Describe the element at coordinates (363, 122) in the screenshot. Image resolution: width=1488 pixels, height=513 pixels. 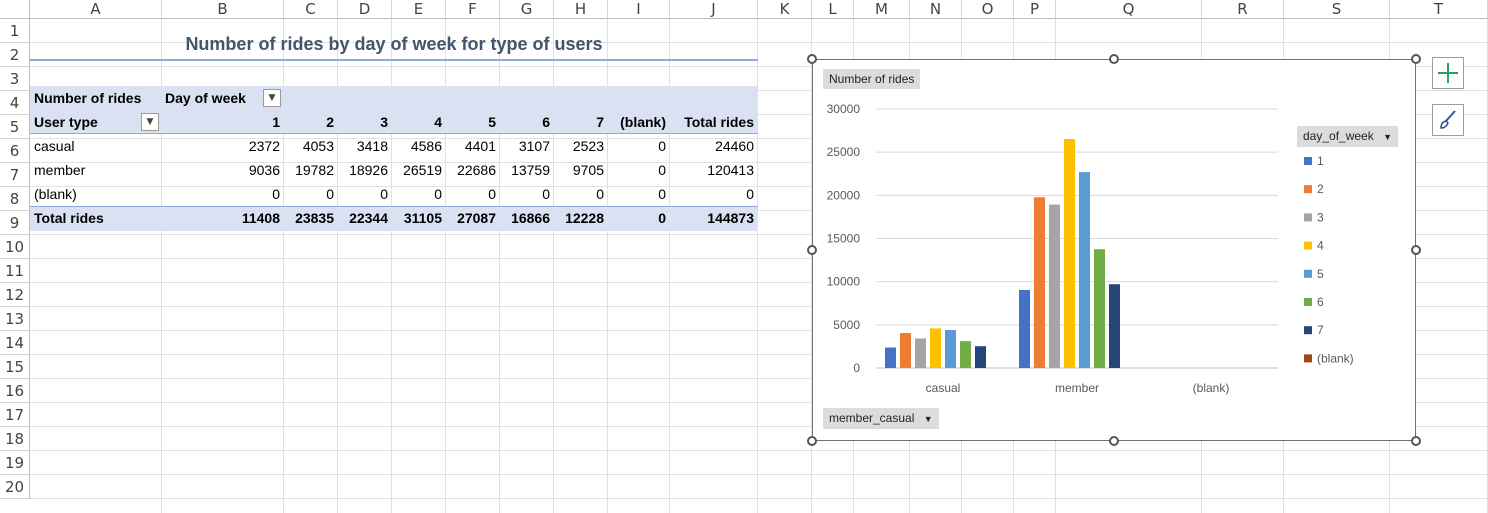
I see `pivot-column-header: 3` at that location.